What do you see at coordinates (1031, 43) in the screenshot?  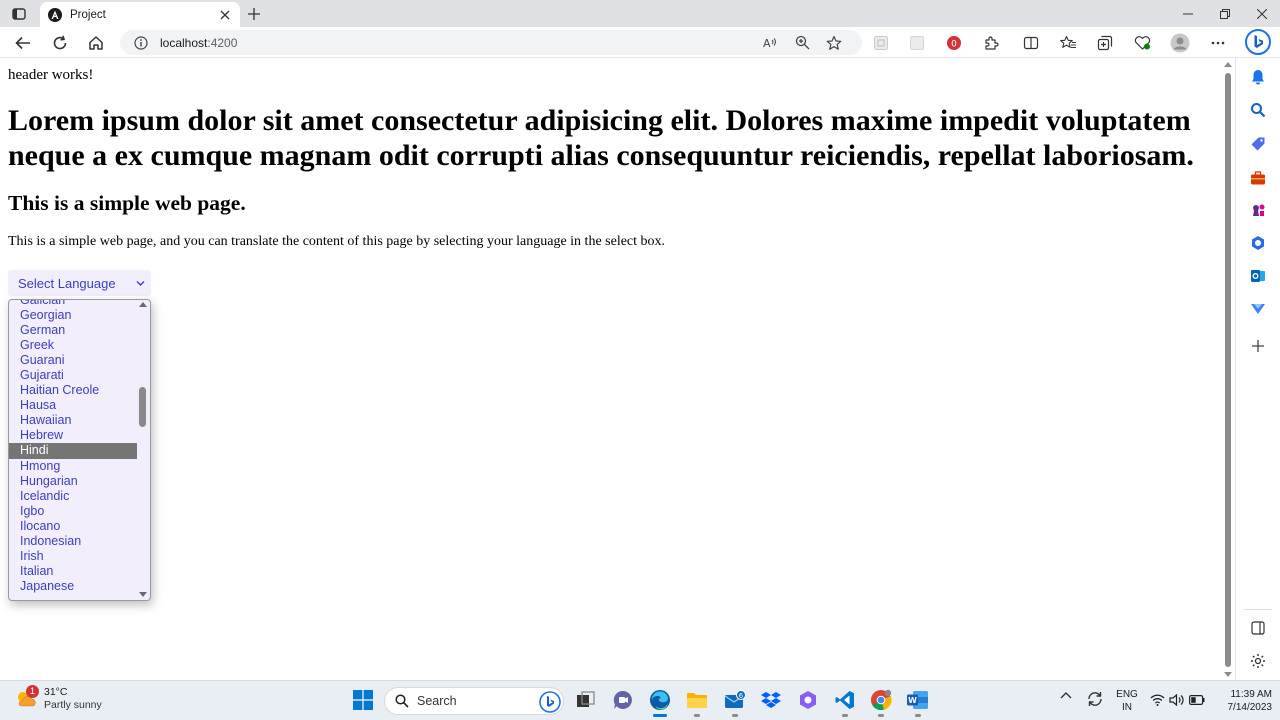 I see `split-screen-icon` at bounding box center [1031, 43].